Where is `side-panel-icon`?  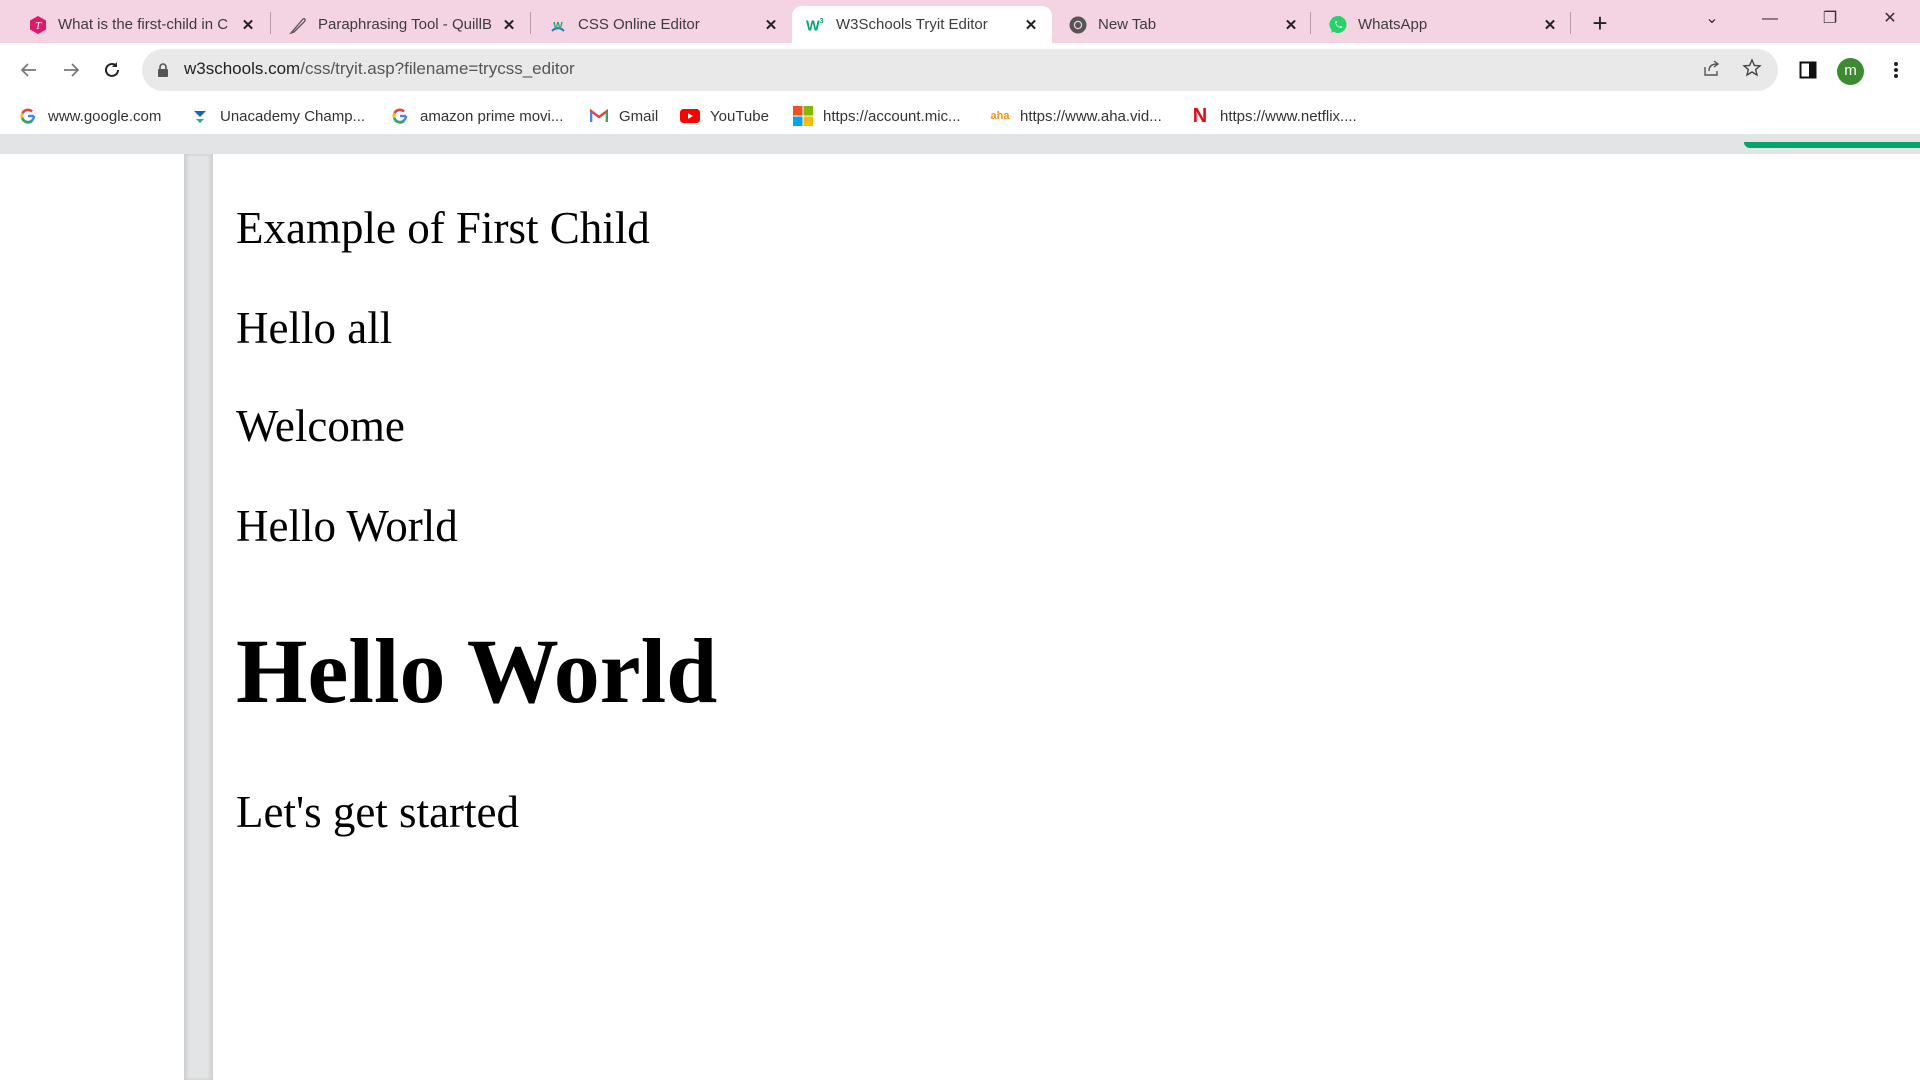
side-panel-icon is located at coordinates (1808, 70).